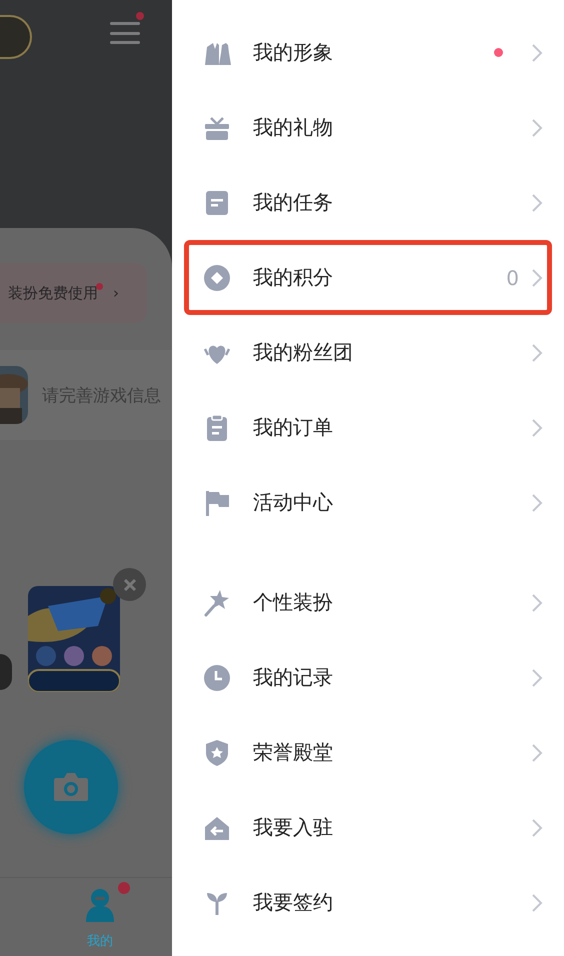 This screenshot has height=956, width=564. What do you see at coordinates (293, 427) in the screenshot?
I see `menu-label: 我的订单` at bounding box center [293, 427].